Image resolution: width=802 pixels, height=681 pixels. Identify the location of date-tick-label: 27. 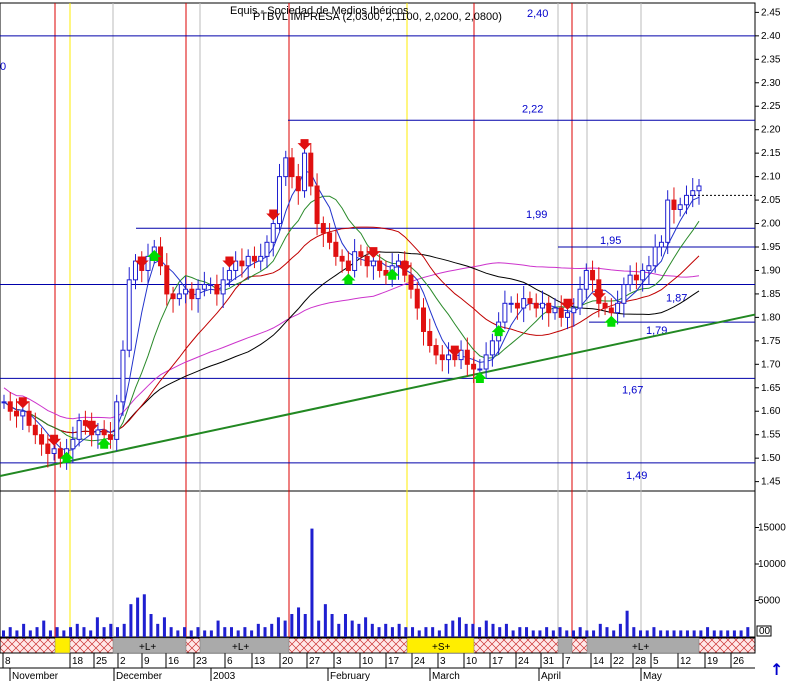
(315, 661).